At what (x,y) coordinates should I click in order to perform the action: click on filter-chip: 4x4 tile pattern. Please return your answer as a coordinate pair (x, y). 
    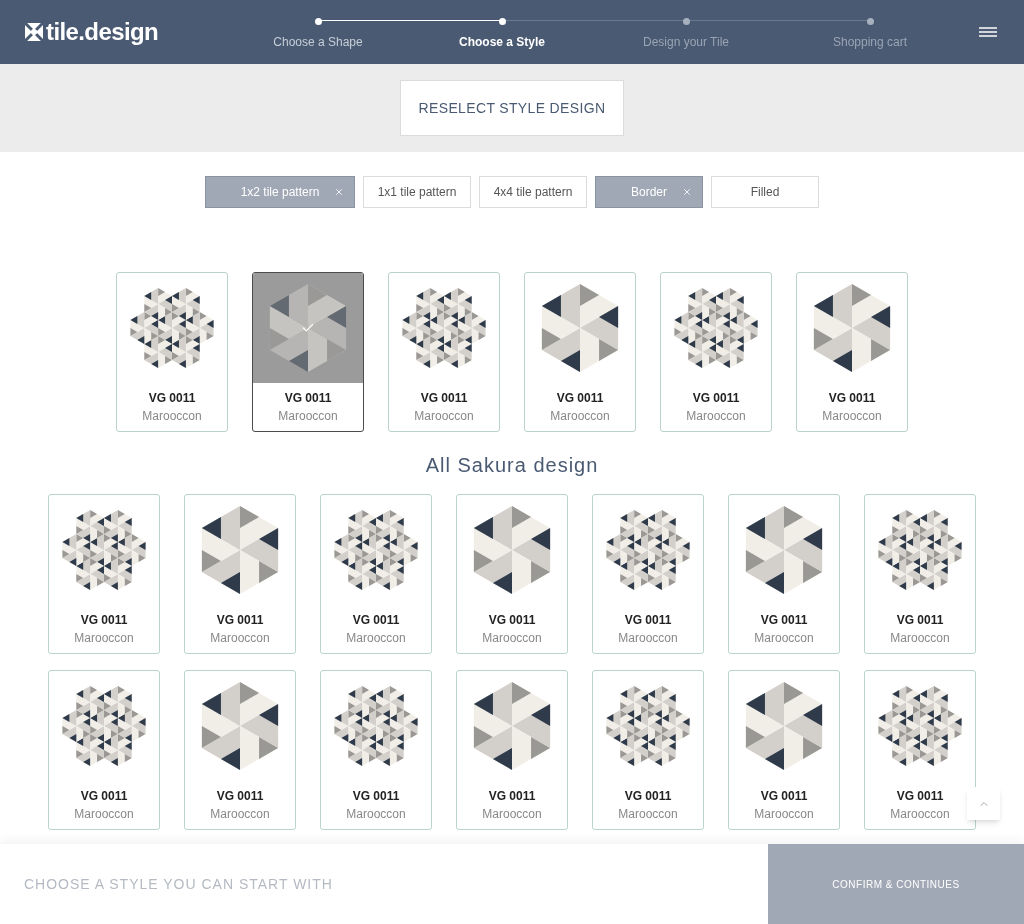
    Looking at the image, I should click on (533, 192).